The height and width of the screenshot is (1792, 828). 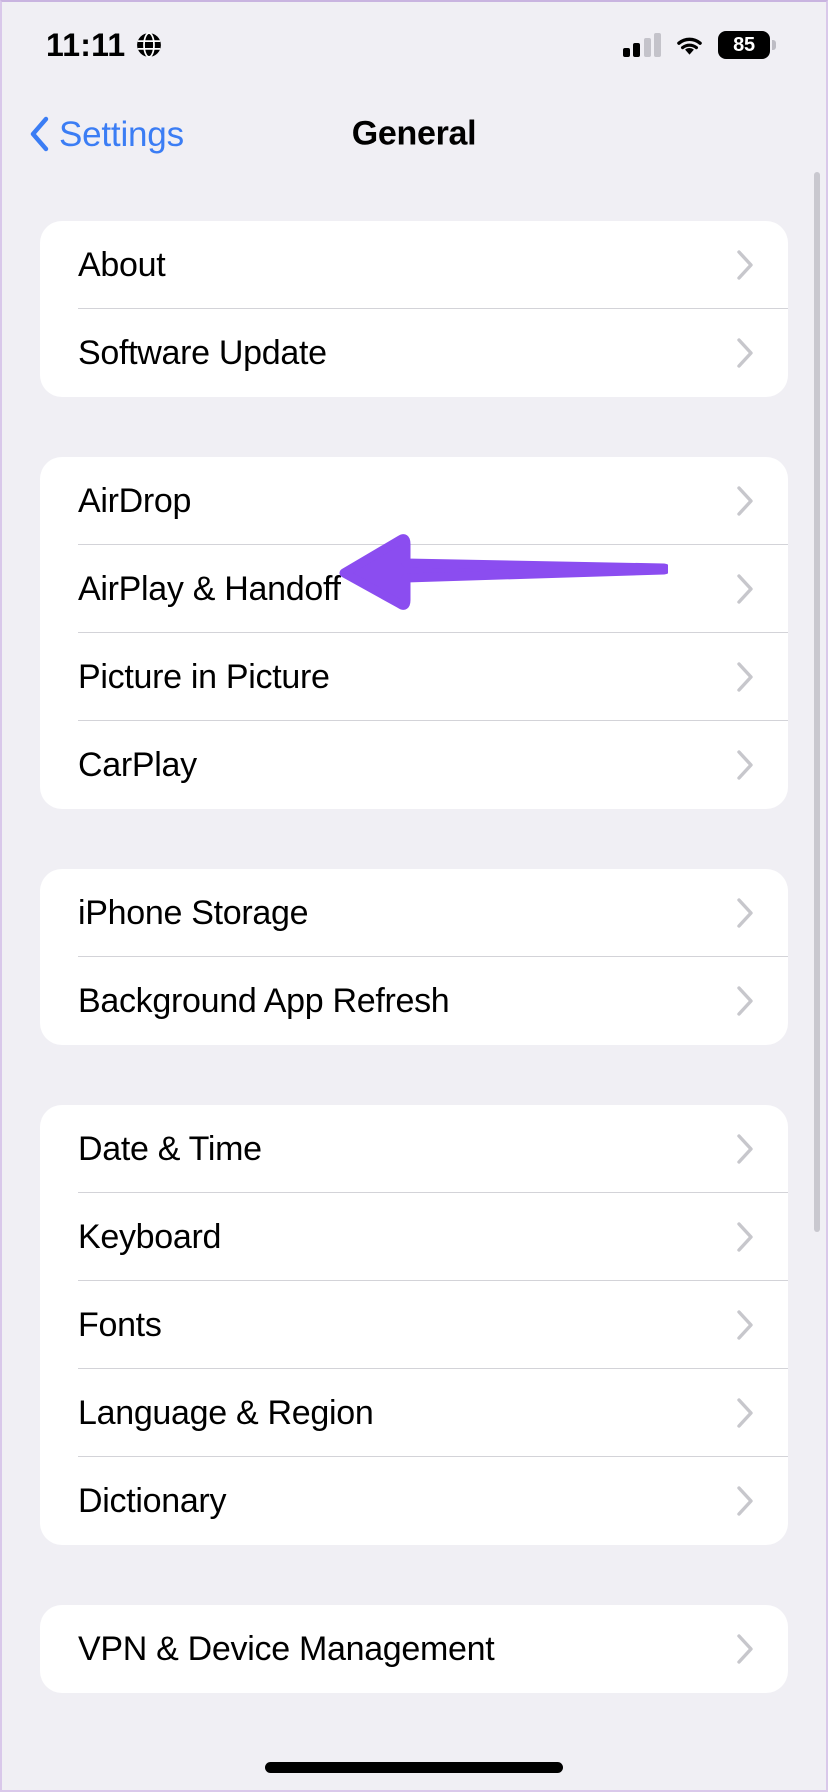 What do you see at coordinates (204, 677) in the screenshot?
I see `settings-row-label: Picture in Picture` at bounding box center [204, 677].